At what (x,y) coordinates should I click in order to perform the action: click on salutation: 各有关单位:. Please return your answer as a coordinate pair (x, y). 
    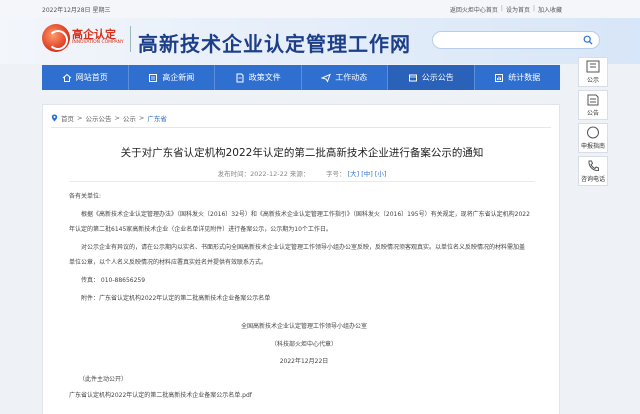
    Looking at the image, I should click on (85, 196).